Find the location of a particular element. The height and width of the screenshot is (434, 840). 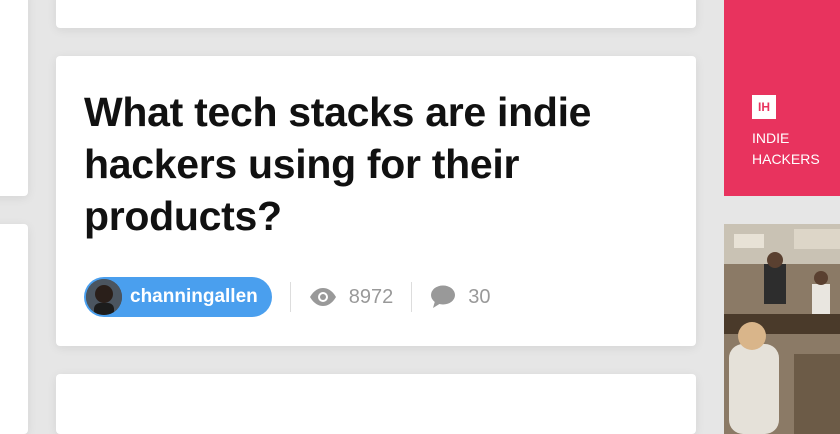

ih-logo: IH is located at coordinates (764, 107).